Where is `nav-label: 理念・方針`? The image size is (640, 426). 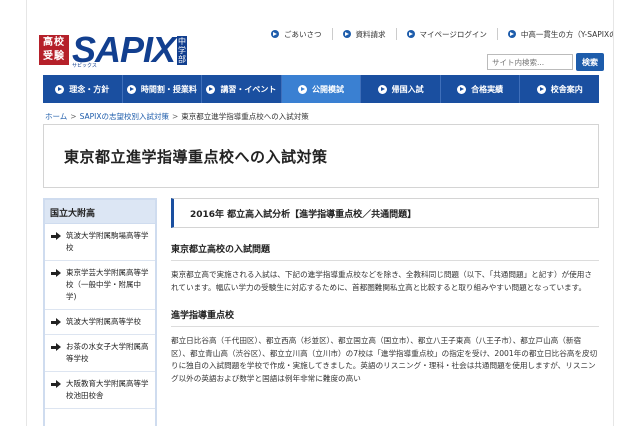
nav-label: 理念・方針 is located at coordinates (89, 89).